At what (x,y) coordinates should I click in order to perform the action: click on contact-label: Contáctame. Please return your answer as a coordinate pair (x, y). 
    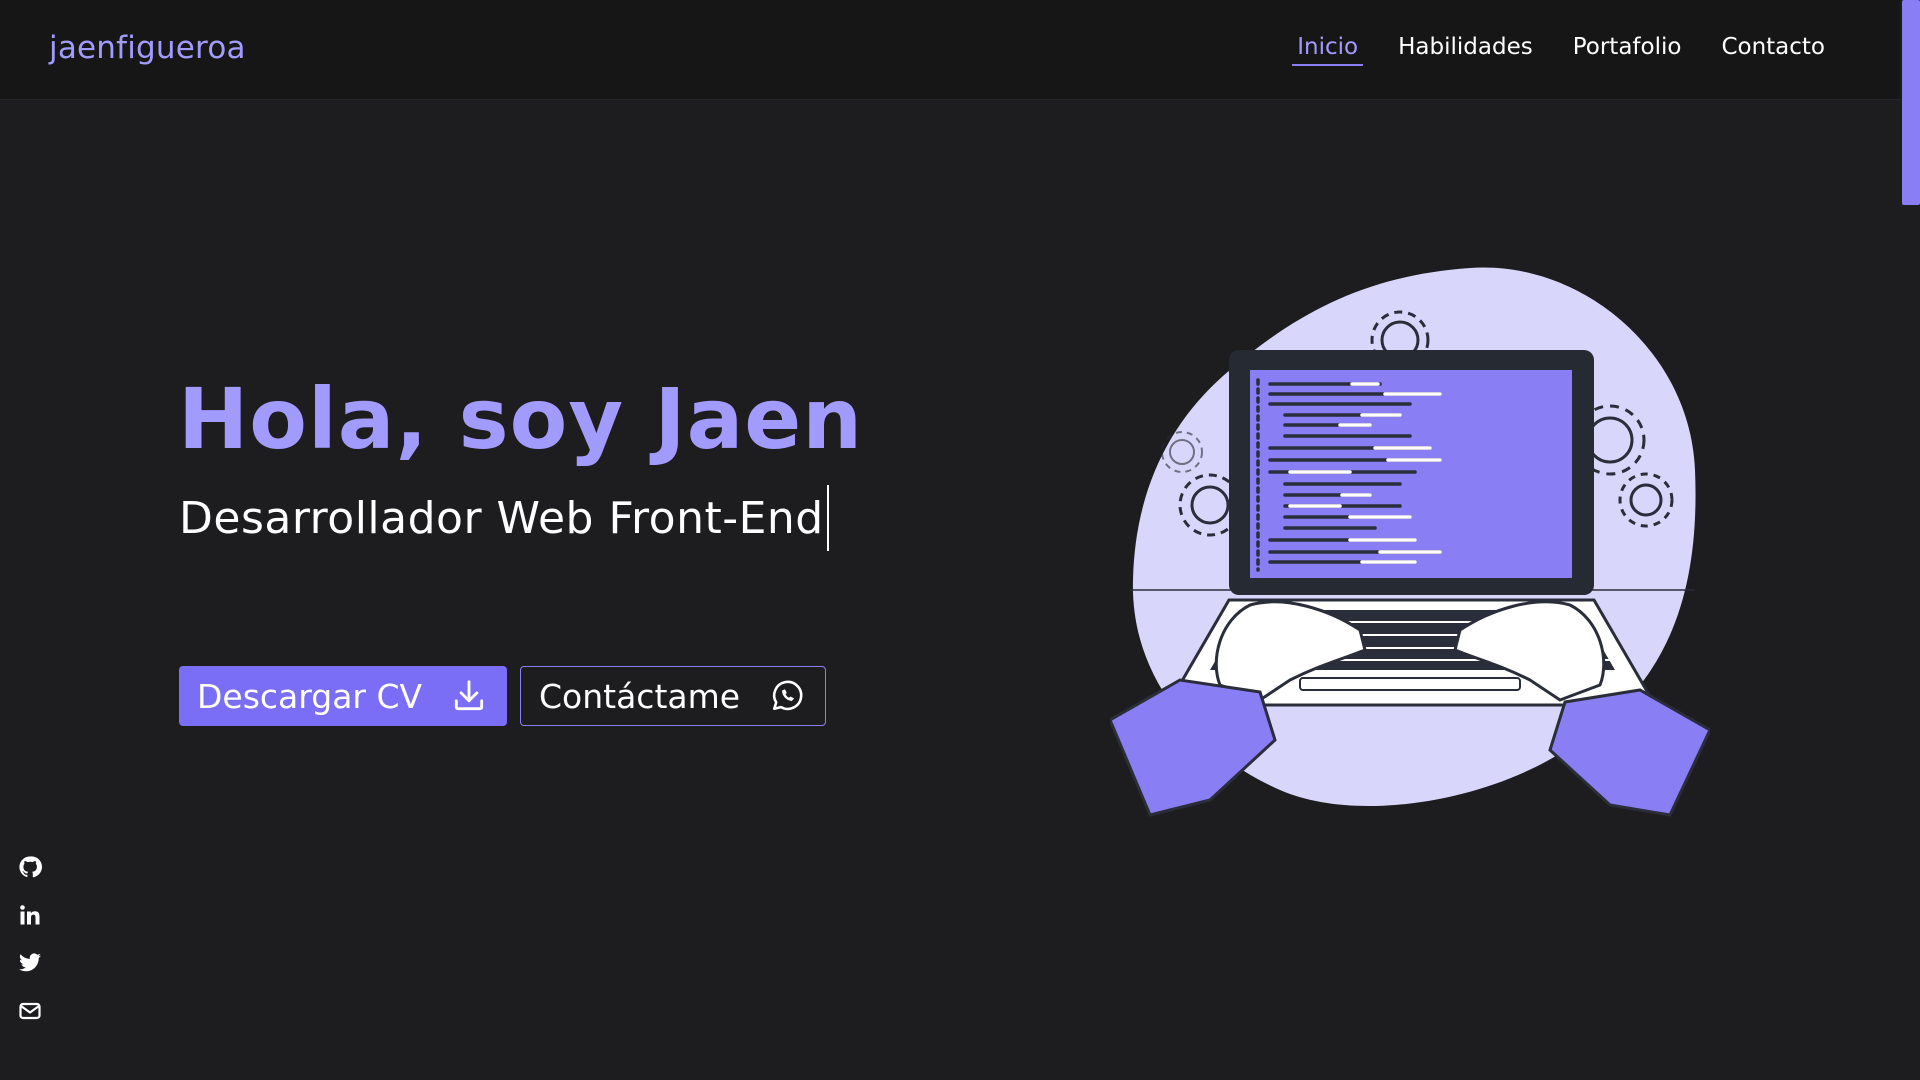
    Looking at the image, I should click on (640, 696).